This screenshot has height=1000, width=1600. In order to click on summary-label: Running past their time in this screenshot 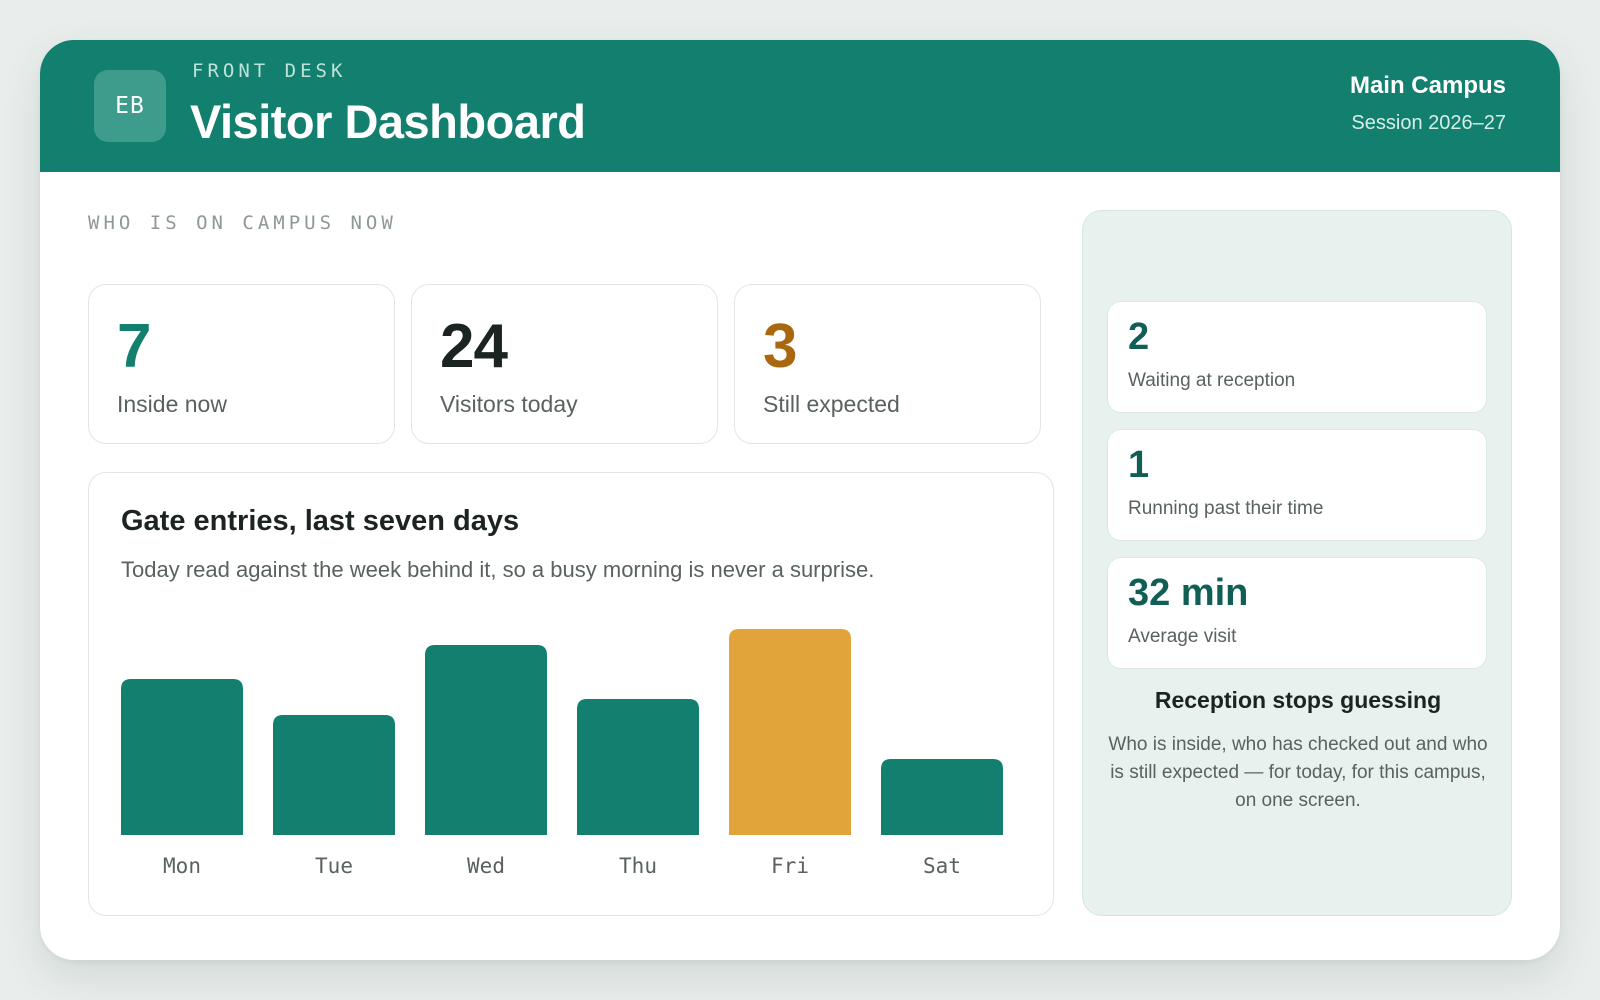, I will do `click(1226, 508)`.